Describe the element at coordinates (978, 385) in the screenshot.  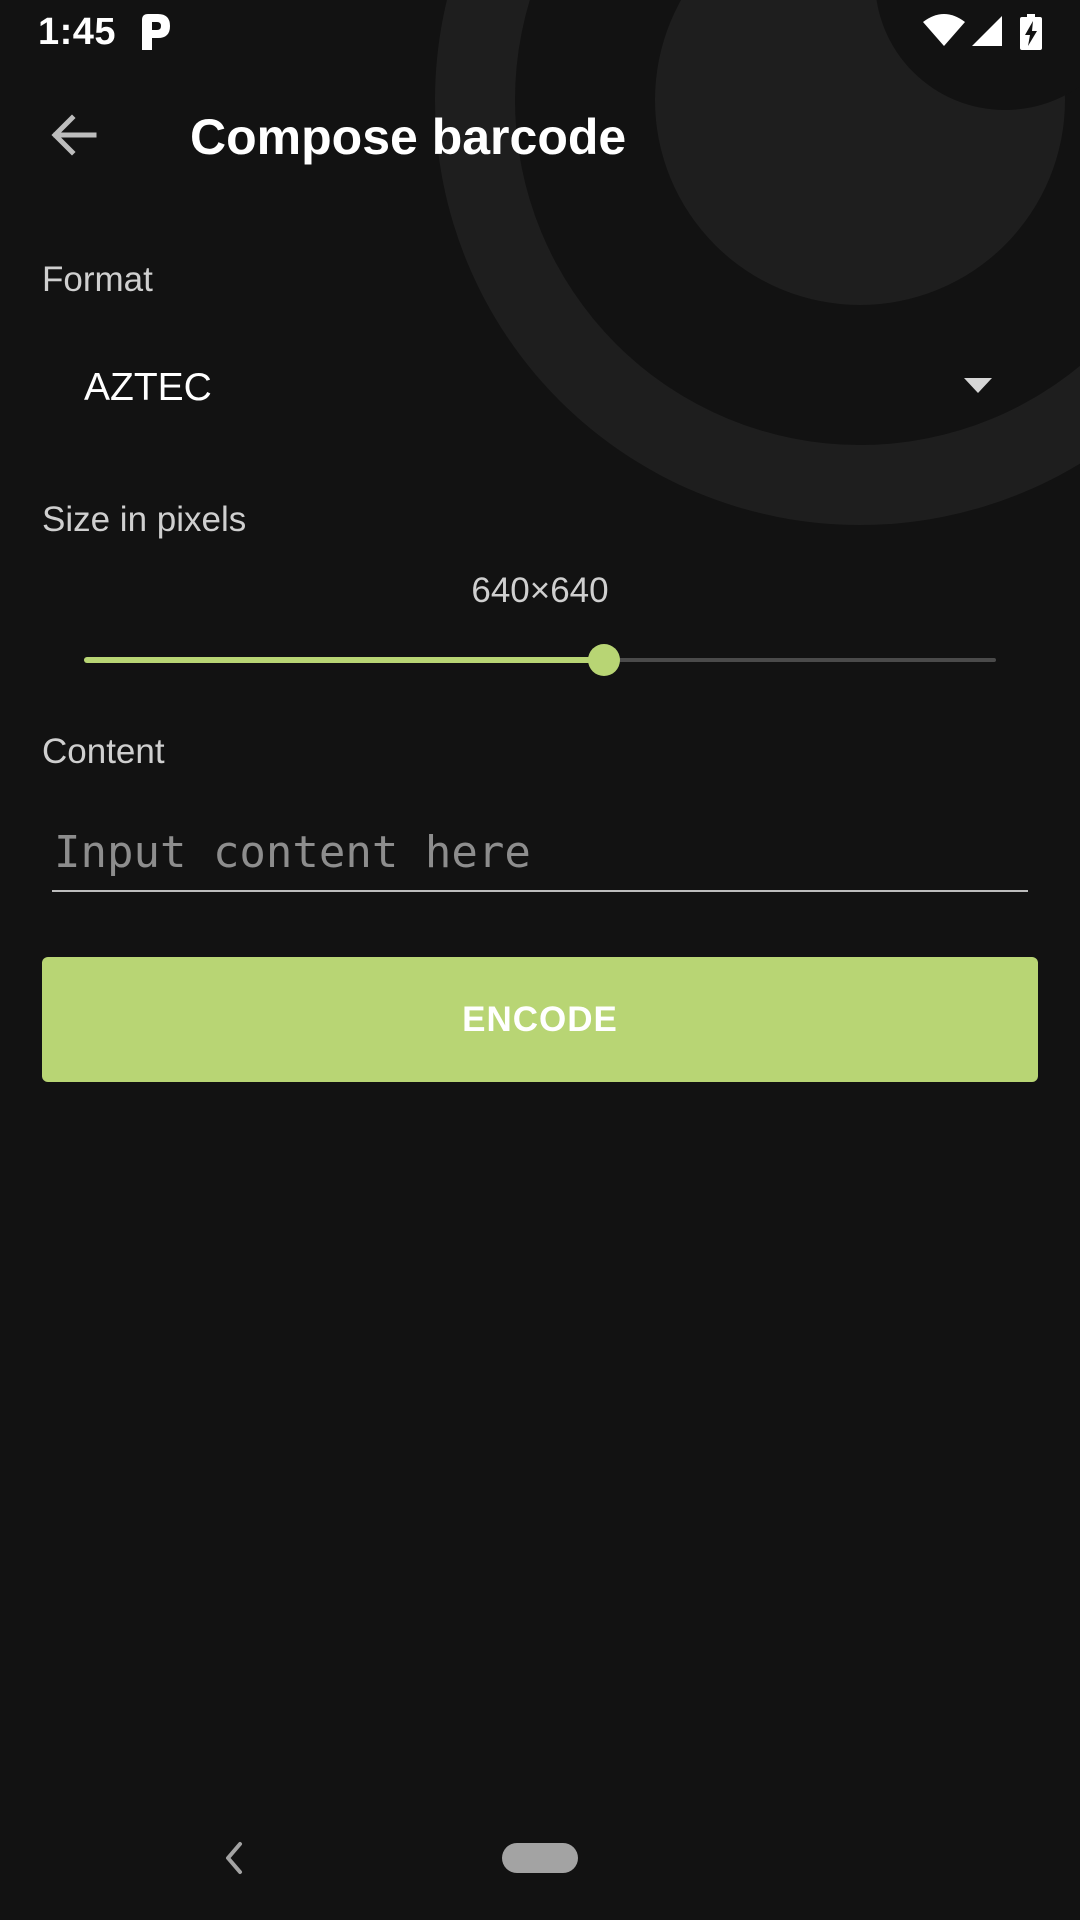
I see `dropdown-arrow-icon` at that location.